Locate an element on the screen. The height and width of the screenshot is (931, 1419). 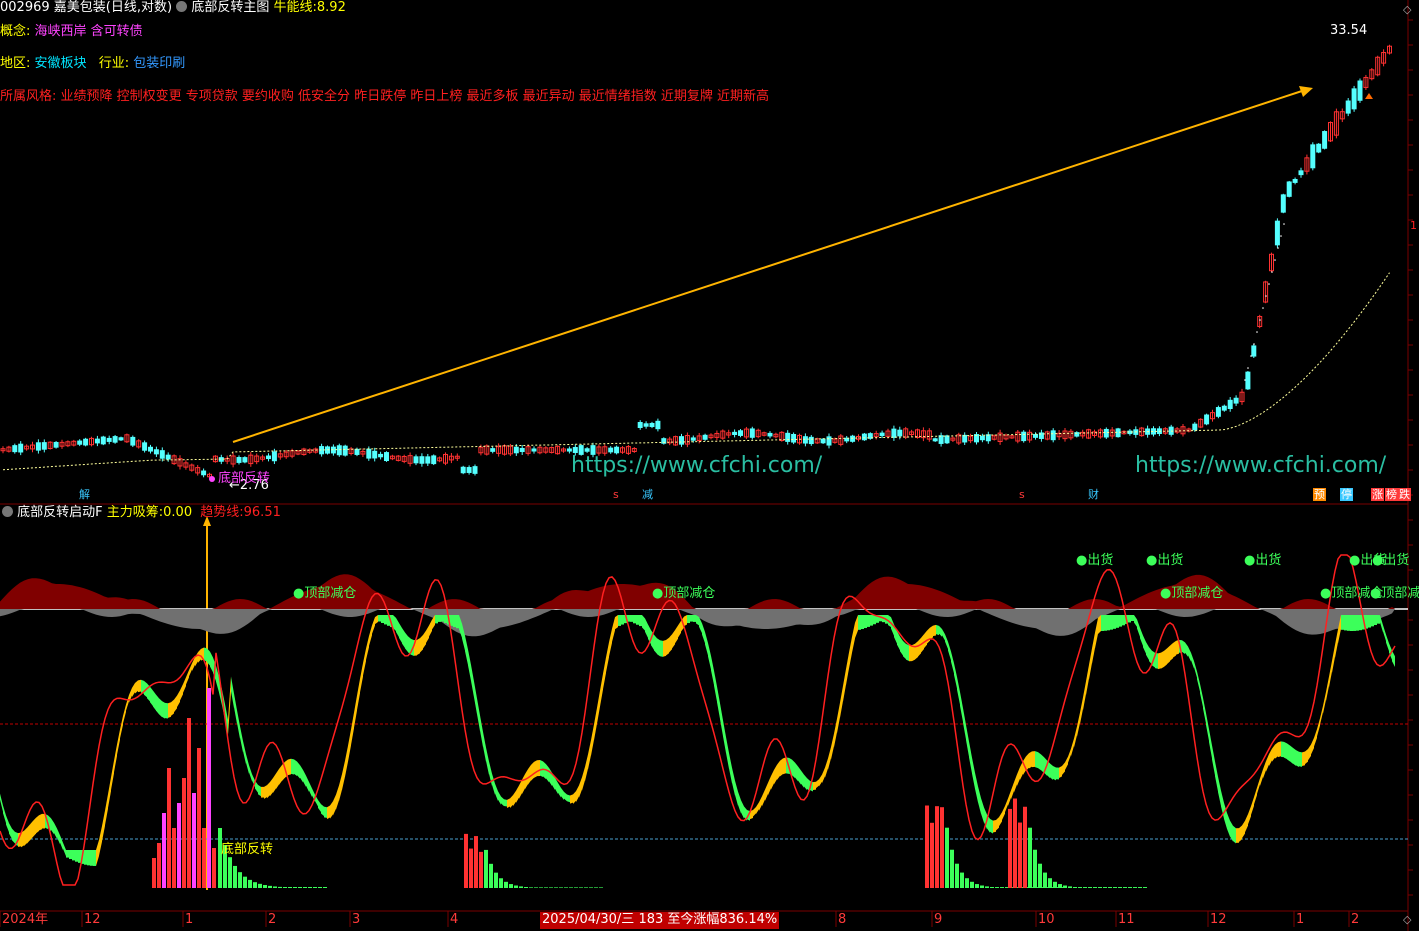
industry-value: 包装印刷 is located at coordinates (159, 63).